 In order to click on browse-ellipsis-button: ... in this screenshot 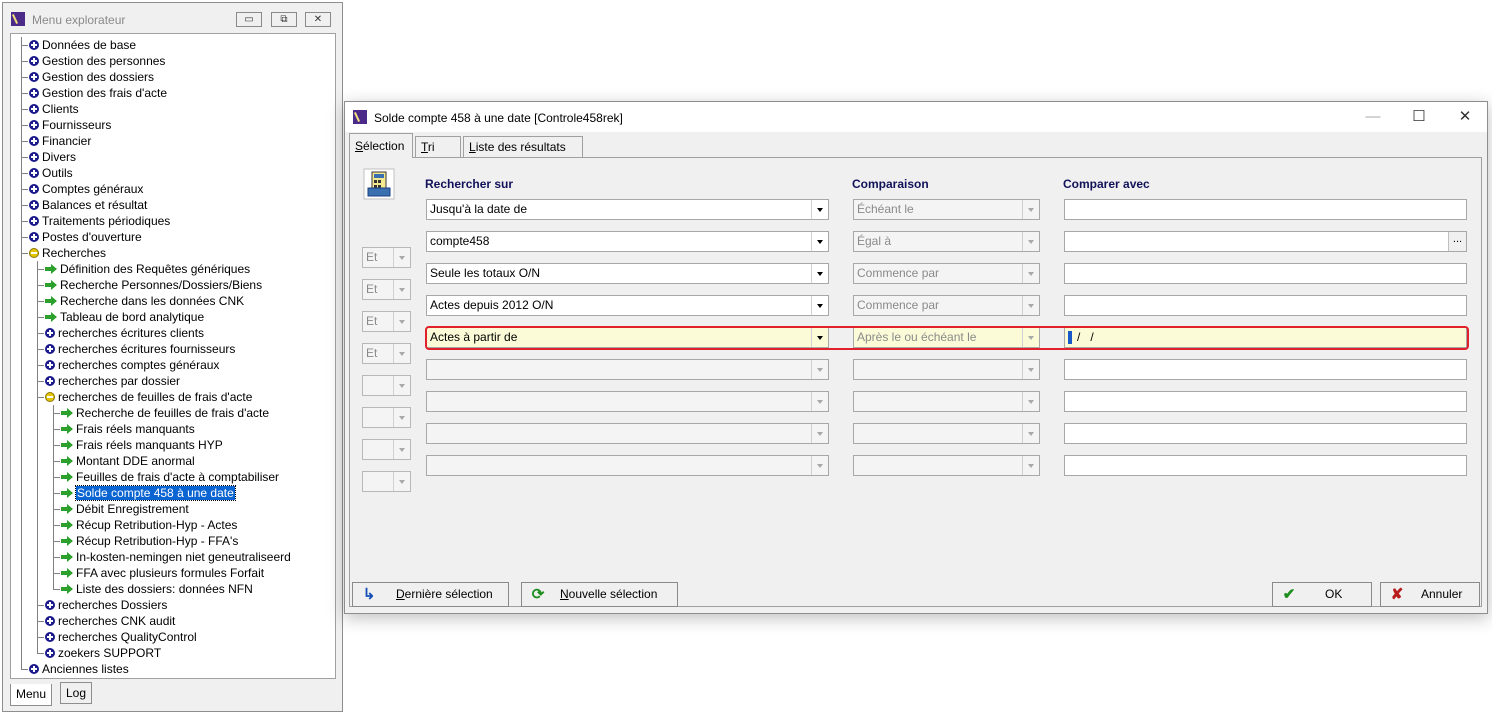, I will do `click(1457, 241)`.